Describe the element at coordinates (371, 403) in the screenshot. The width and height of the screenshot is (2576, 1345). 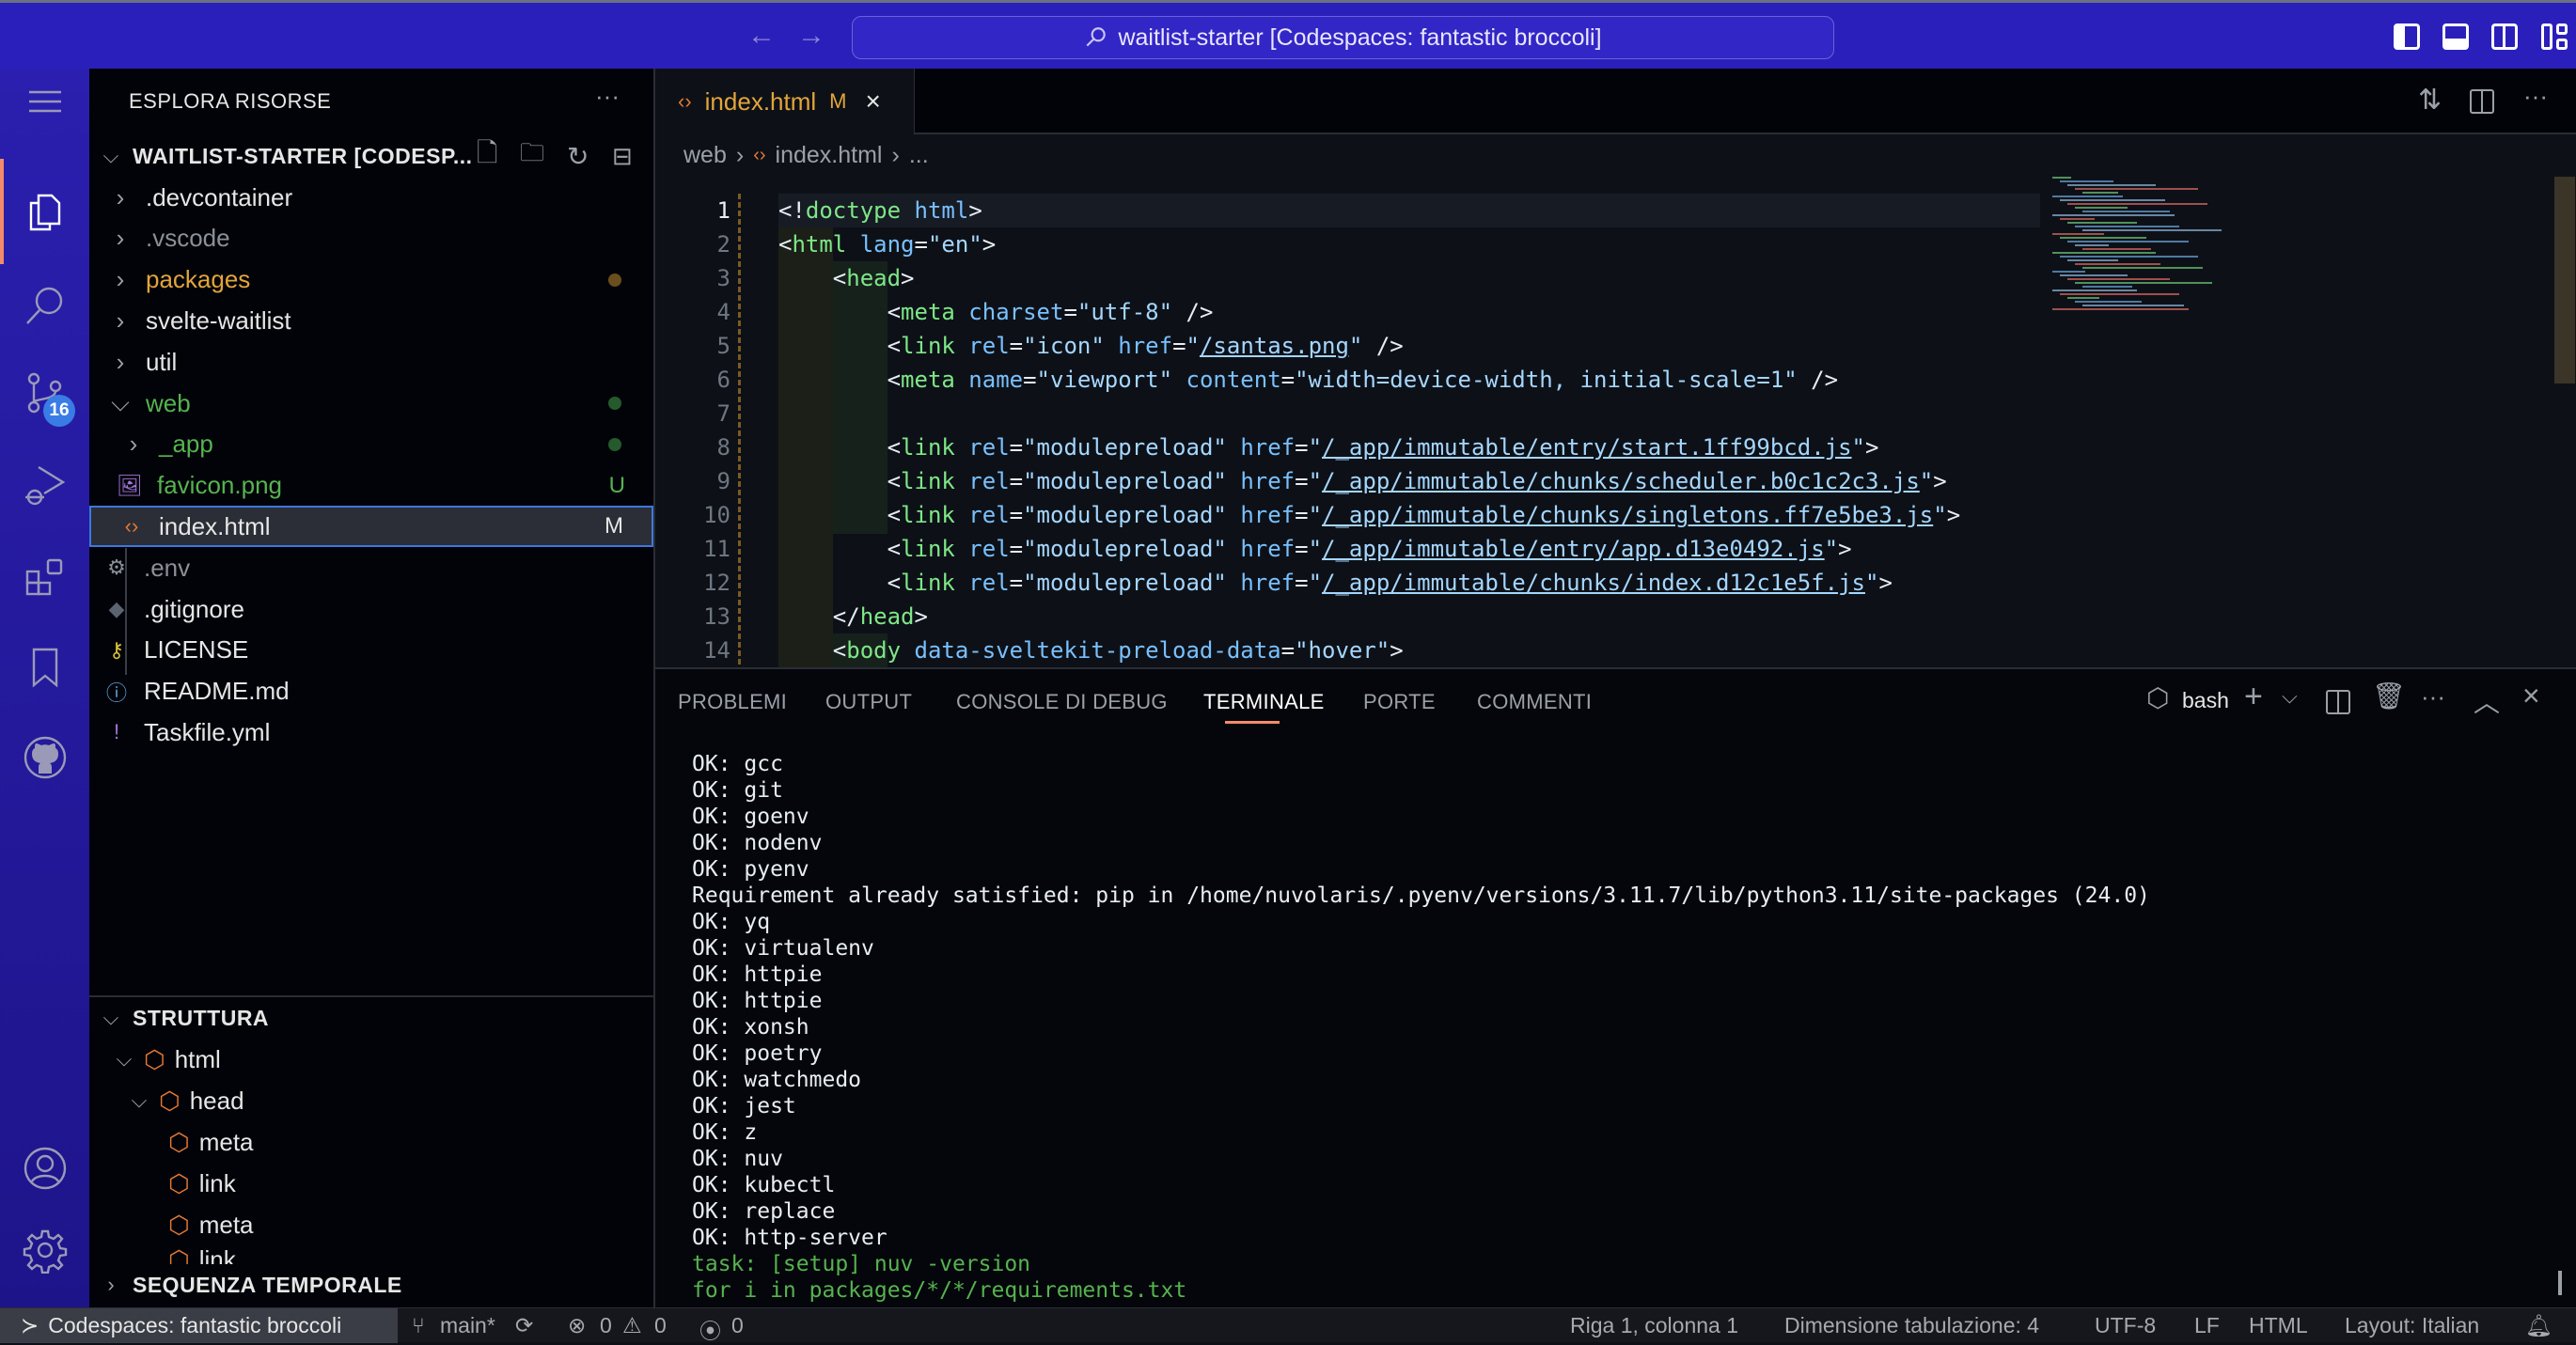
I see `tree-item-web: ⌵ web` at that location.